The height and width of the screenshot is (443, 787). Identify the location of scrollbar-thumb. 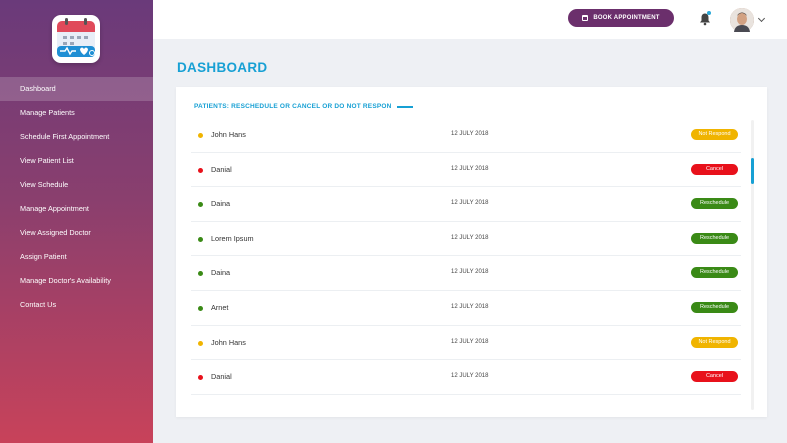
(752, 171).